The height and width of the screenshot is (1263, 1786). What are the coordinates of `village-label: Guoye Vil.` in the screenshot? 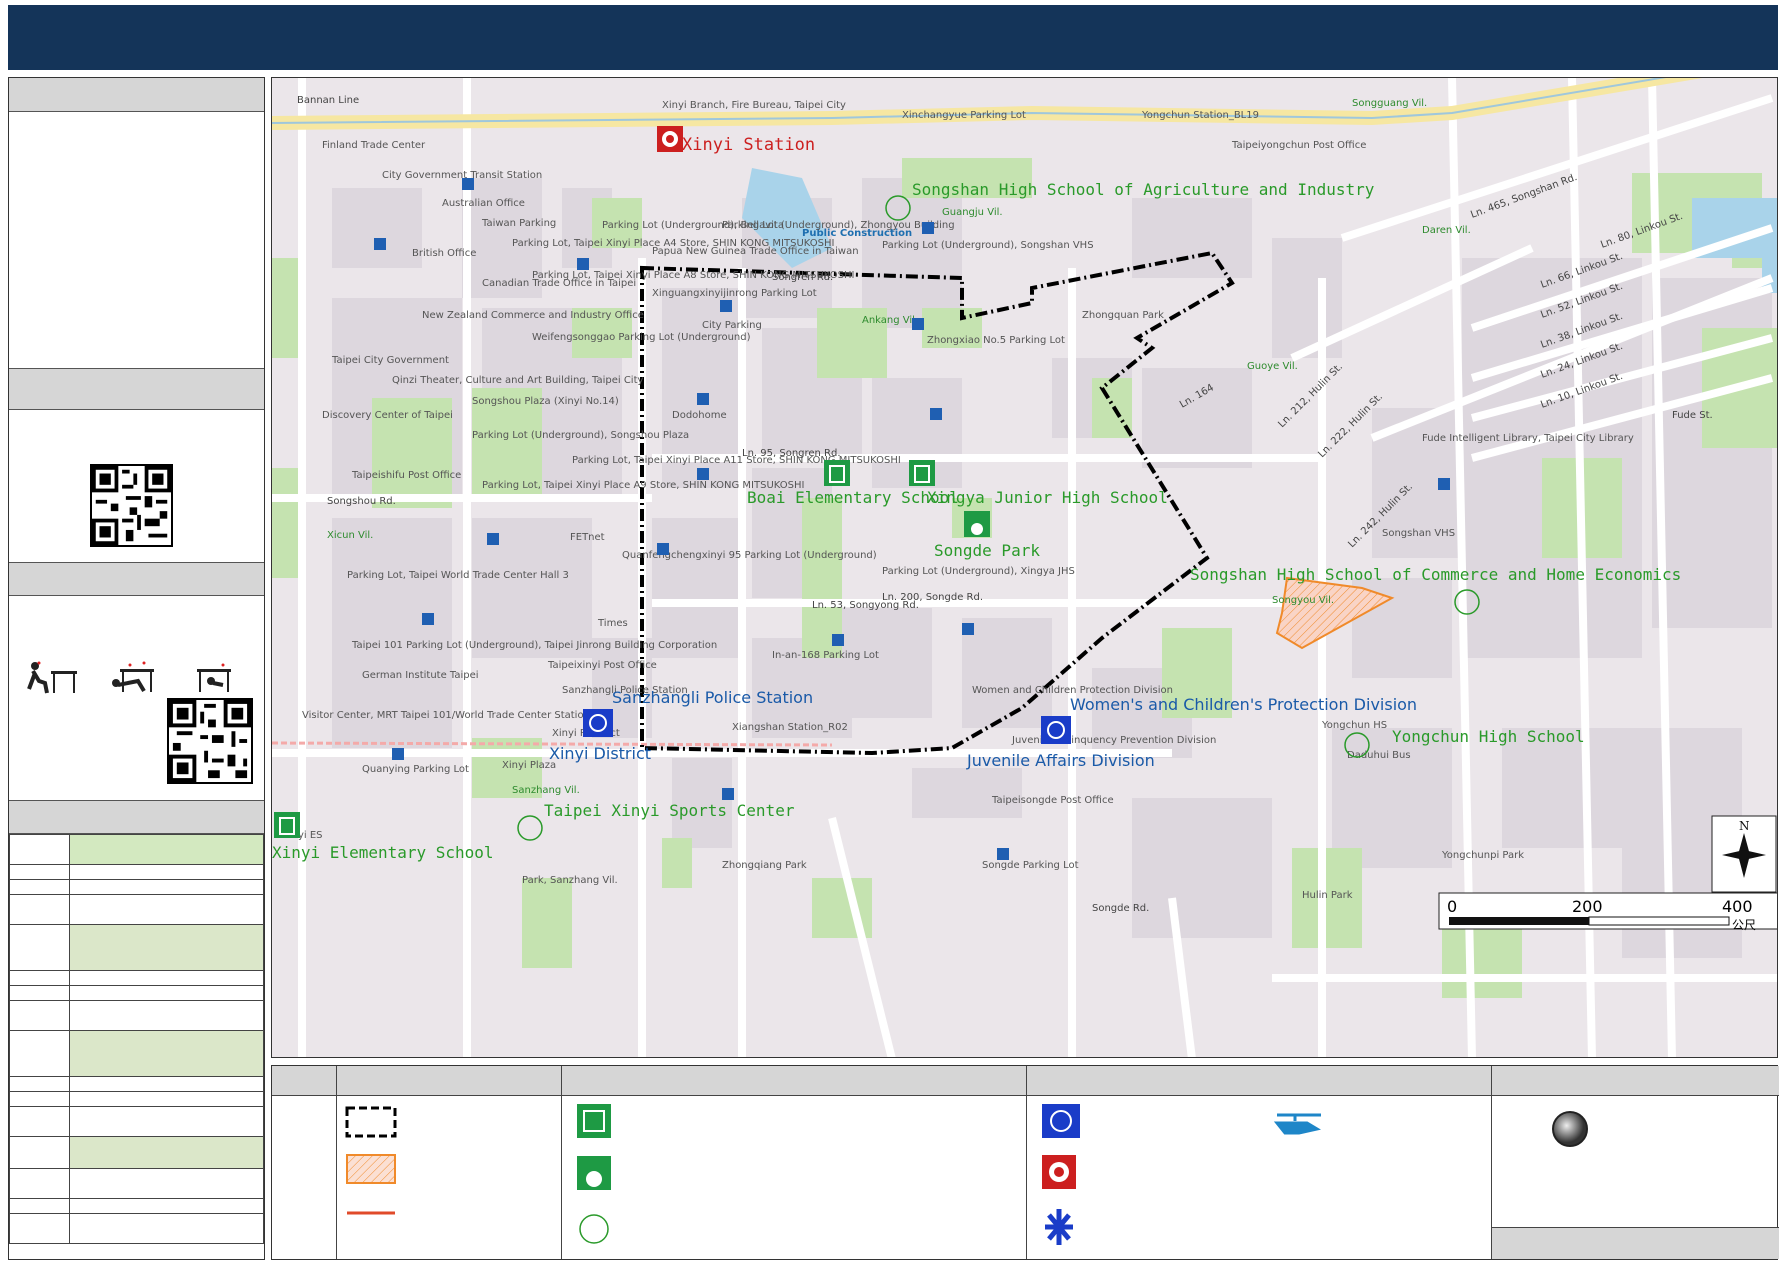 It's located at (1272, 366).